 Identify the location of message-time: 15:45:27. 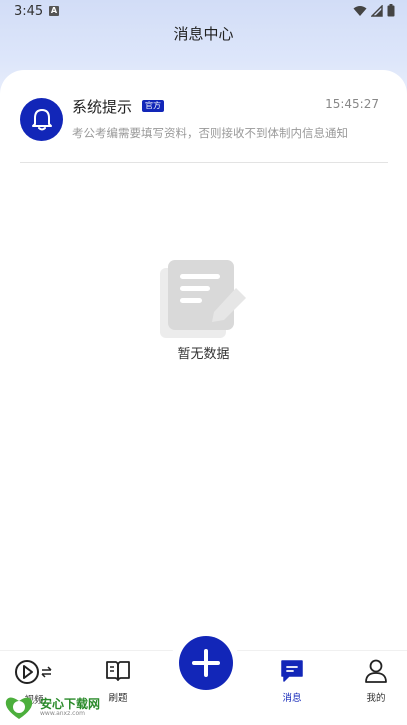
(352, 104).